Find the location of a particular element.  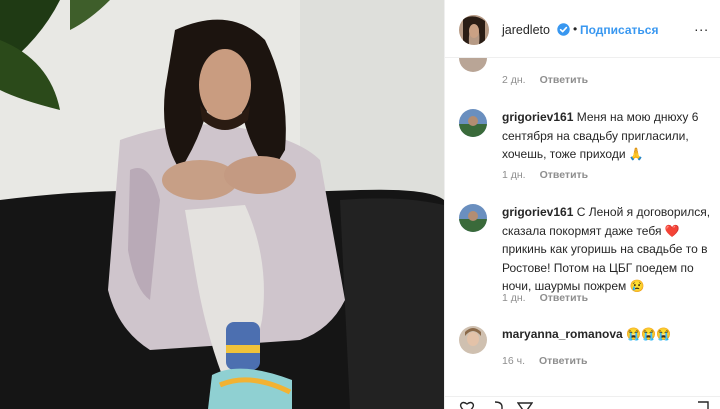

share-icon is located at coordinates (525, 405).